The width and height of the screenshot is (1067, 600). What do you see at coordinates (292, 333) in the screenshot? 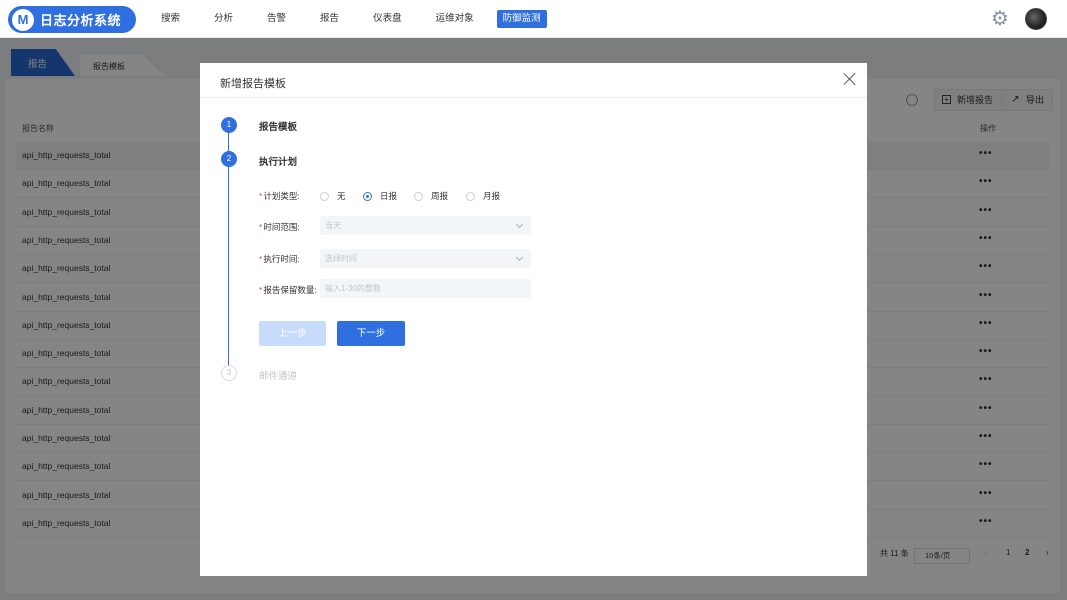
I see `prev-step-button: 上一步` at bounding box center [292, 333].